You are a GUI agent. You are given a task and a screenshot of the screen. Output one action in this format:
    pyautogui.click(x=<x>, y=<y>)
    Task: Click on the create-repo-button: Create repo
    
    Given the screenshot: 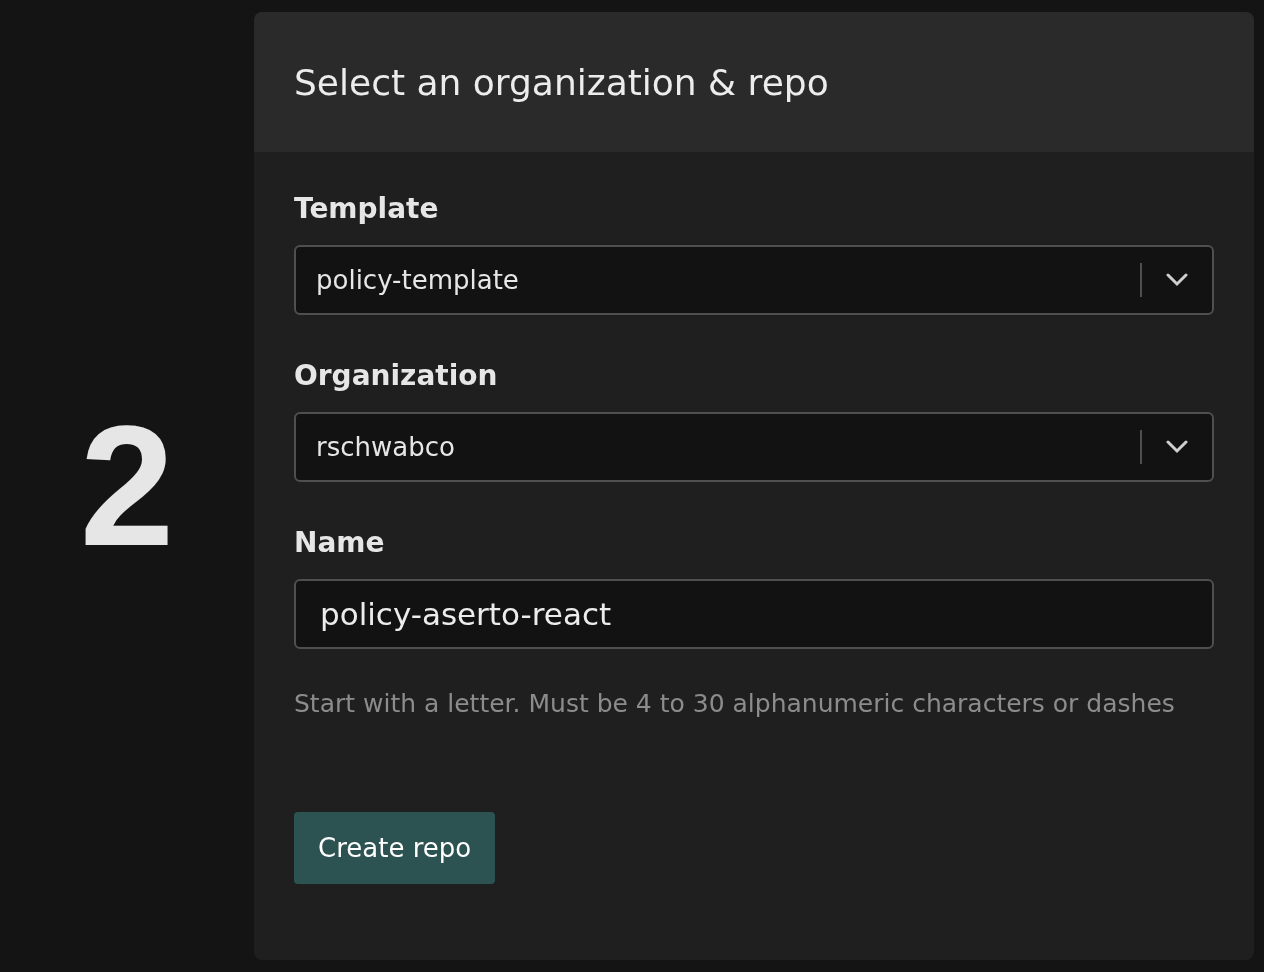 What is the action you would take?
    pyautogui.click(x=395, y=848)
    